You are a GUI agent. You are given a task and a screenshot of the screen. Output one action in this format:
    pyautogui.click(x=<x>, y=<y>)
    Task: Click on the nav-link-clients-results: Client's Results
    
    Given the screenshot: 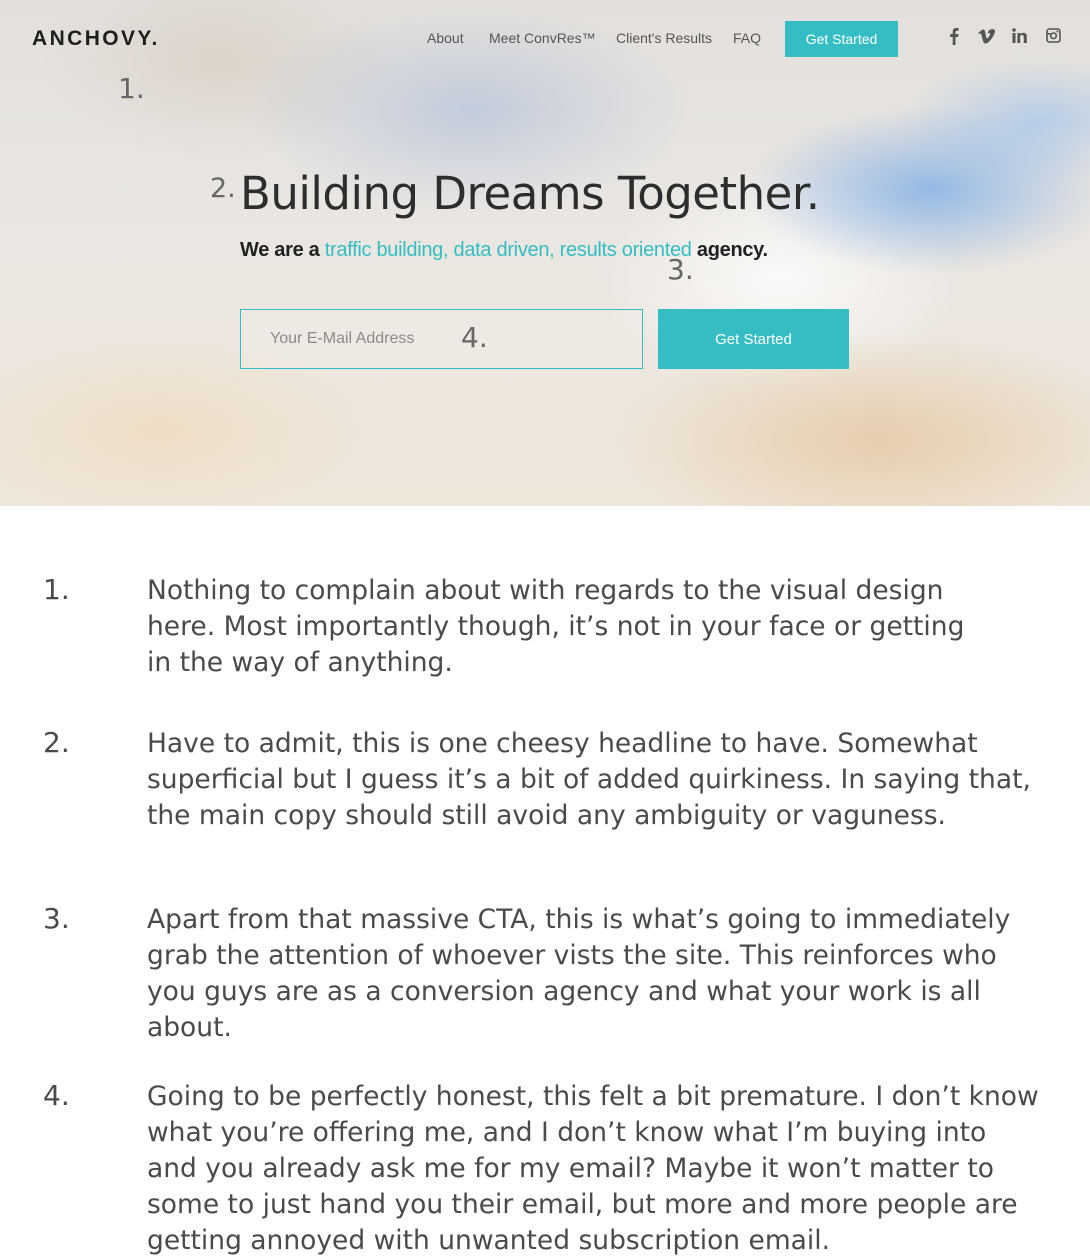 What is the action you would take?
    pyautogui.click(x=664, y=38)
    